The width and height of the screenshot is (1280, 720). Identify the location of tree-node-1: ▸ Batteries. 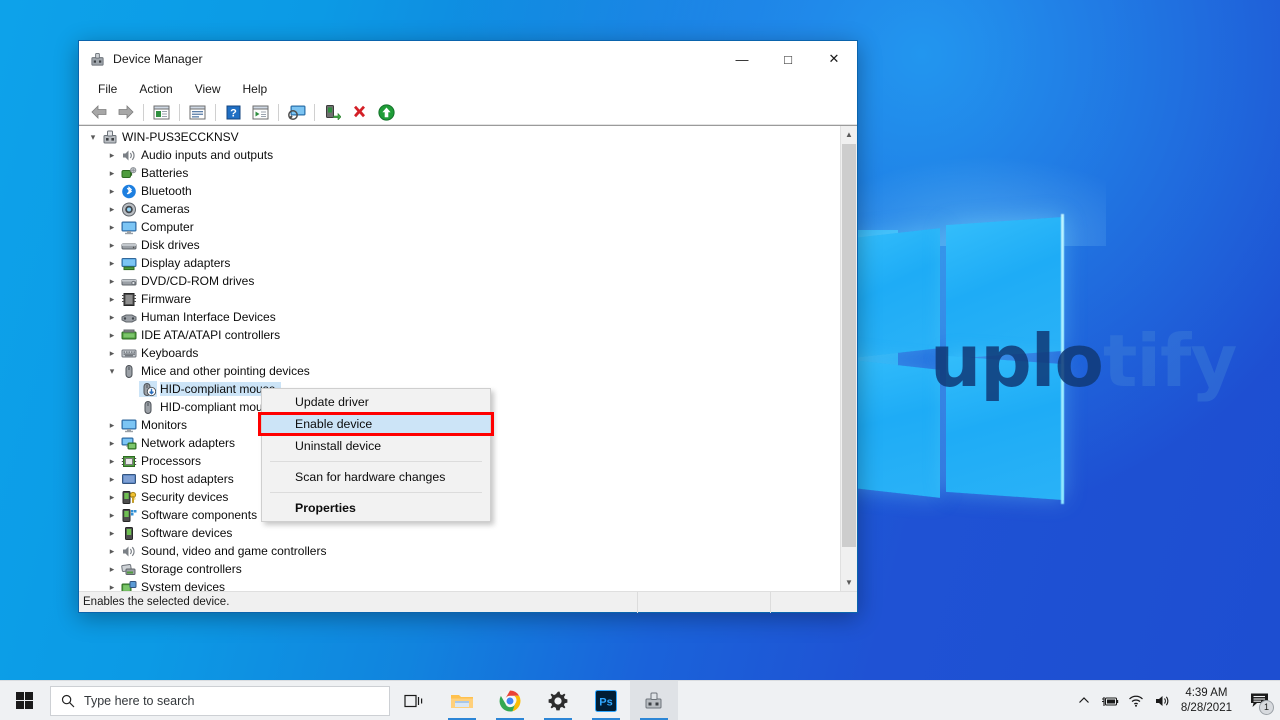
(459, 173).